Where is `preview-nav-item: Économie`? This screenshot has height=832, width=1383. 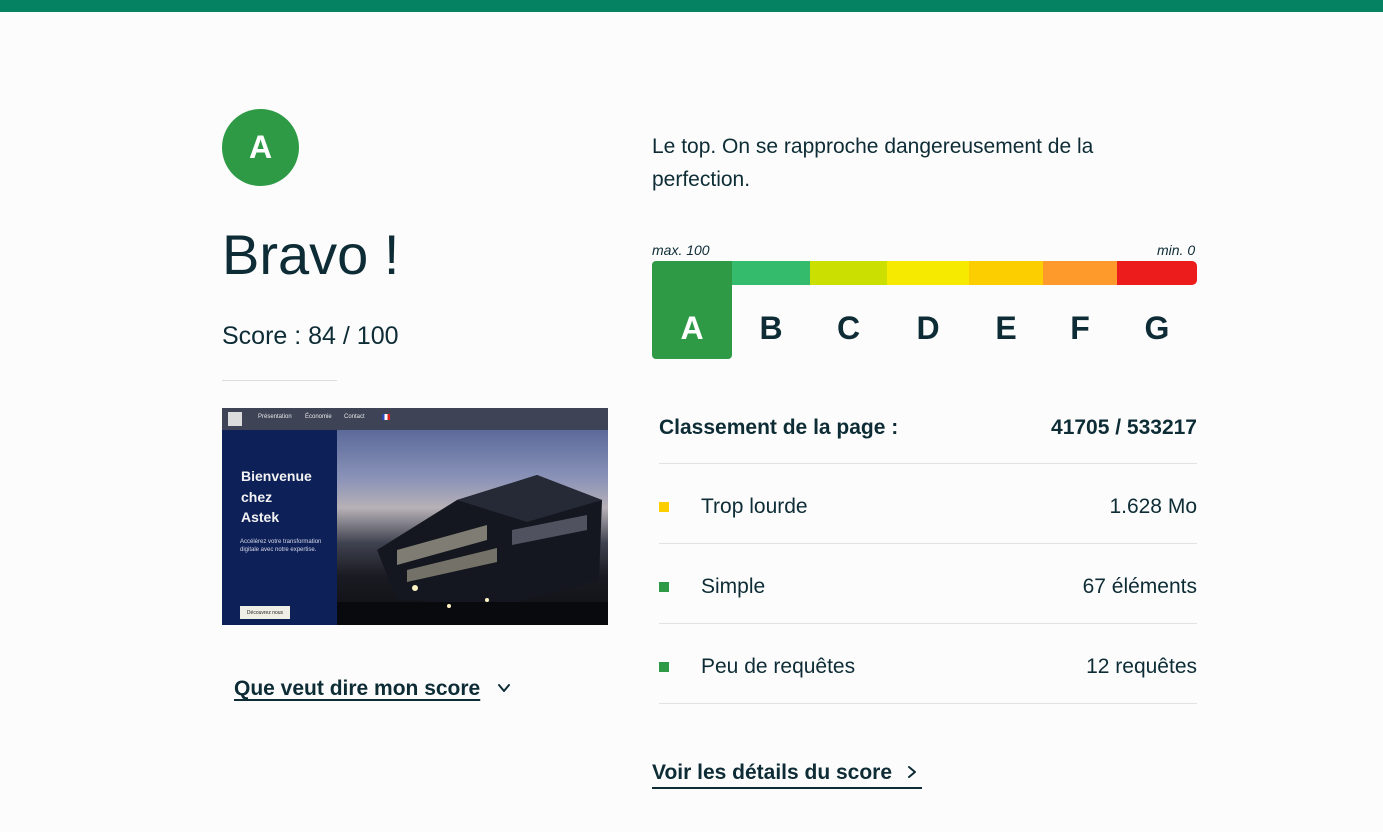 preview-nav-item: Économie is located at coordinates (318, 417).